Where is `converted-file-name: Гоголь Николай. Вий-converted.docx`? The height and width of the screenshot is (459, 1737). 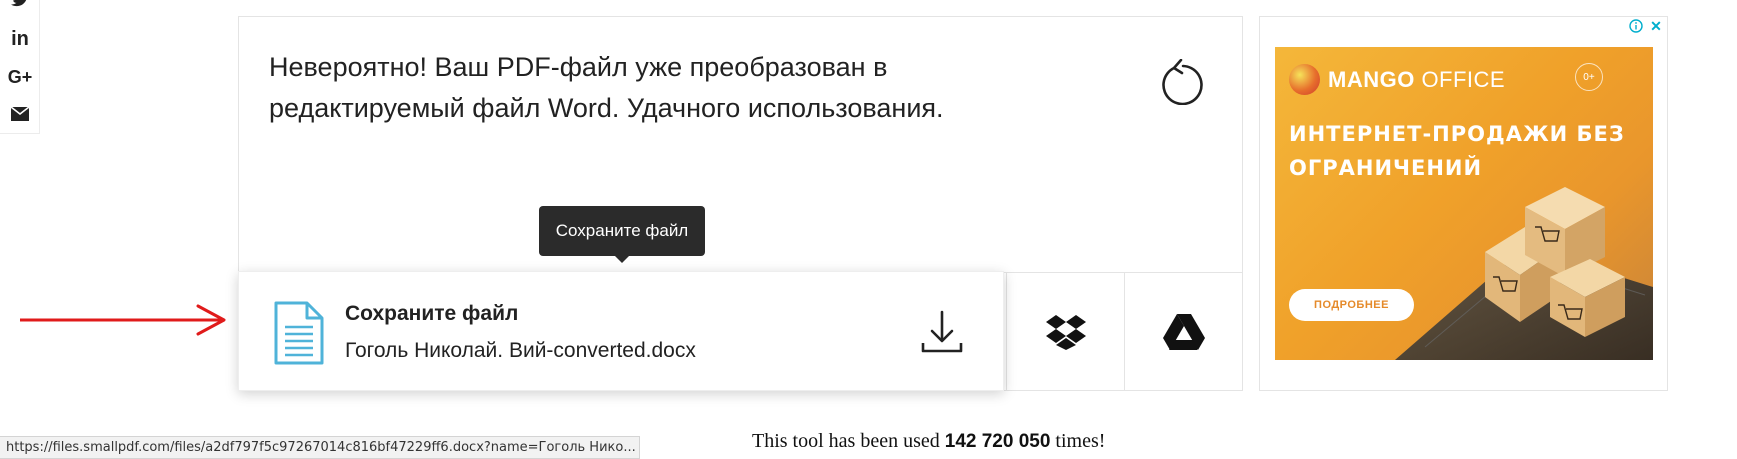
converted-file-name: Гоголь Николай. Вий-converted.docx is located at coordinates (520, 350).